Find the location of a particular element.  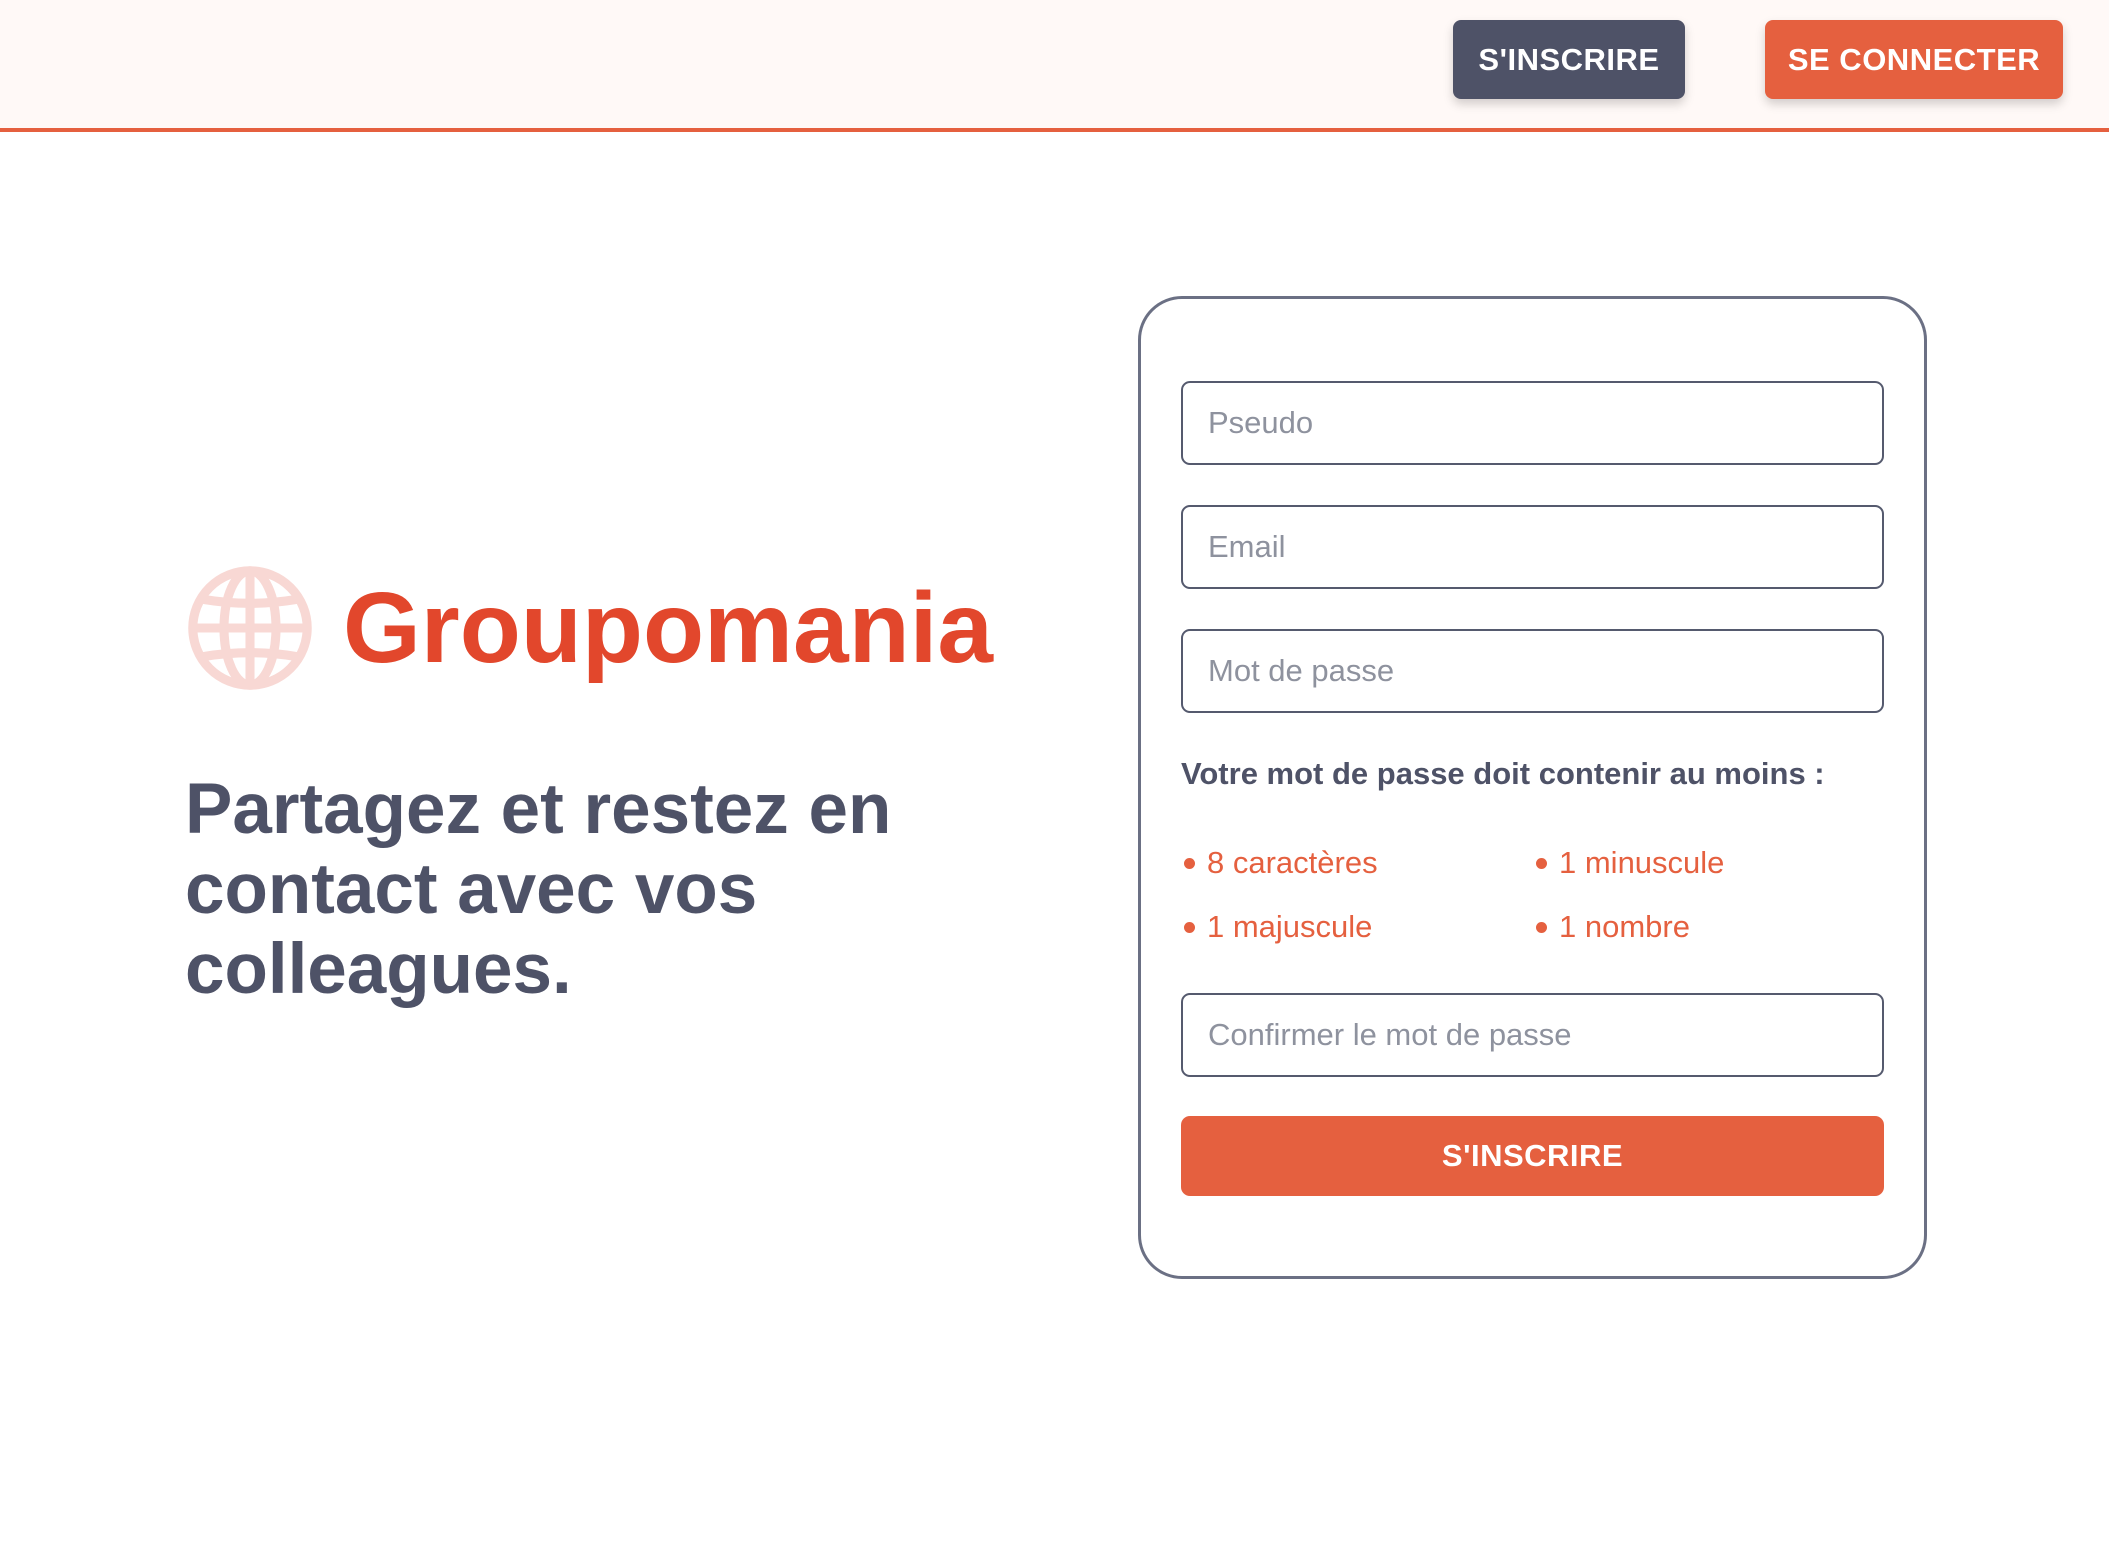

requirement-label: 1 minuscule is located at coordinates (1642, 862).